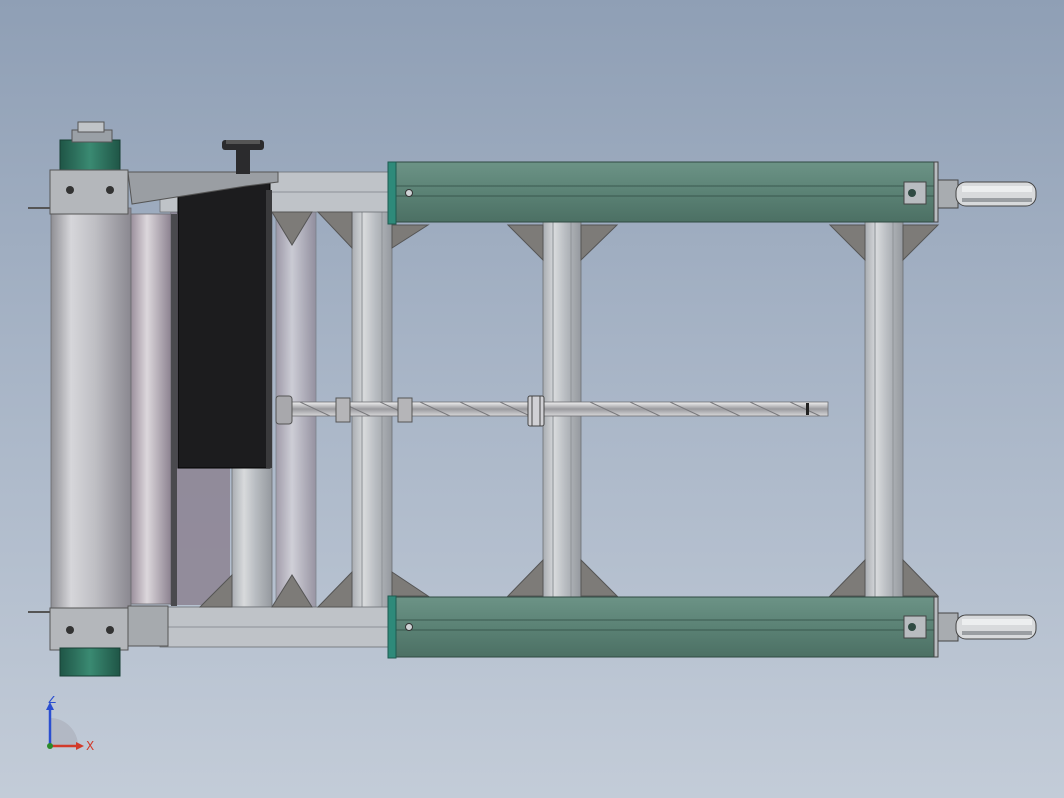  Describe the element at coordinates (90, 746) in the screenshot. I see `x-axis-label: X` at that location.